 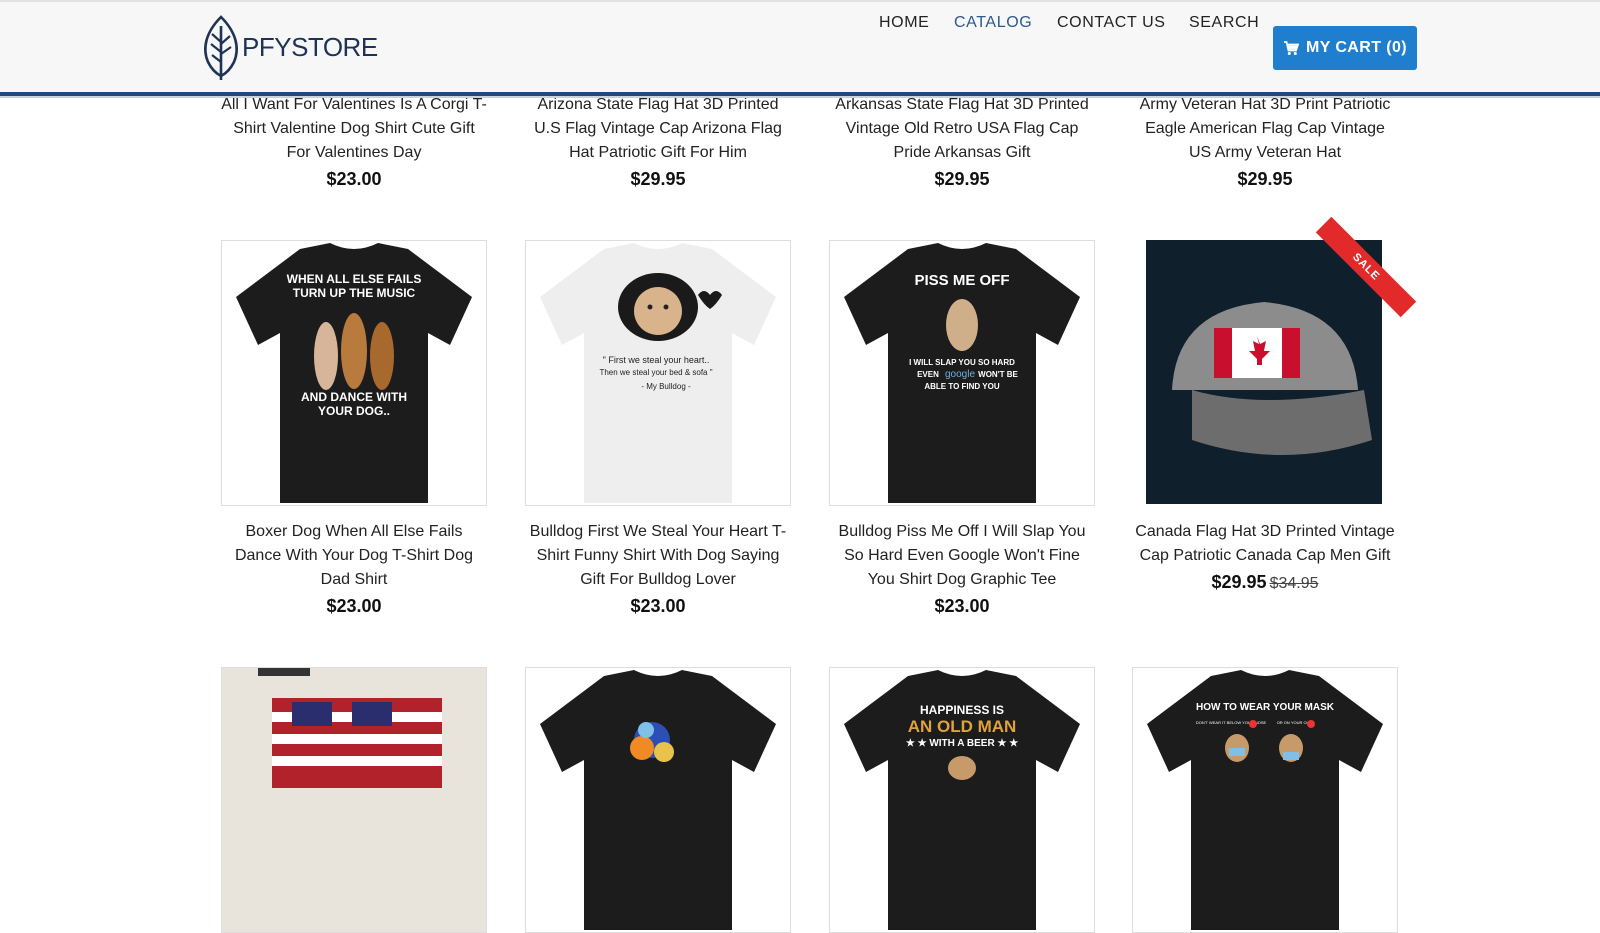 I want to click on nav-catalog: CATALOG, so click(x=993, y=23).